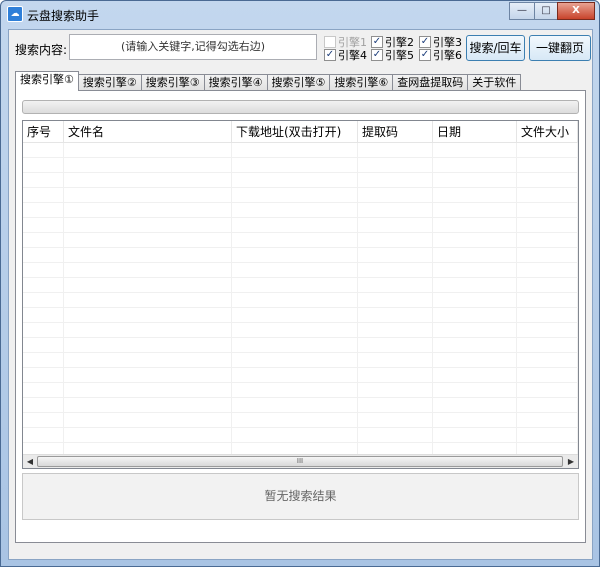 The image size is (600, 567). What do you see at coordinates (30, 461) in the screenshot?
I see `scroll-left-icon: ◀` at bounding box center [30, 461].